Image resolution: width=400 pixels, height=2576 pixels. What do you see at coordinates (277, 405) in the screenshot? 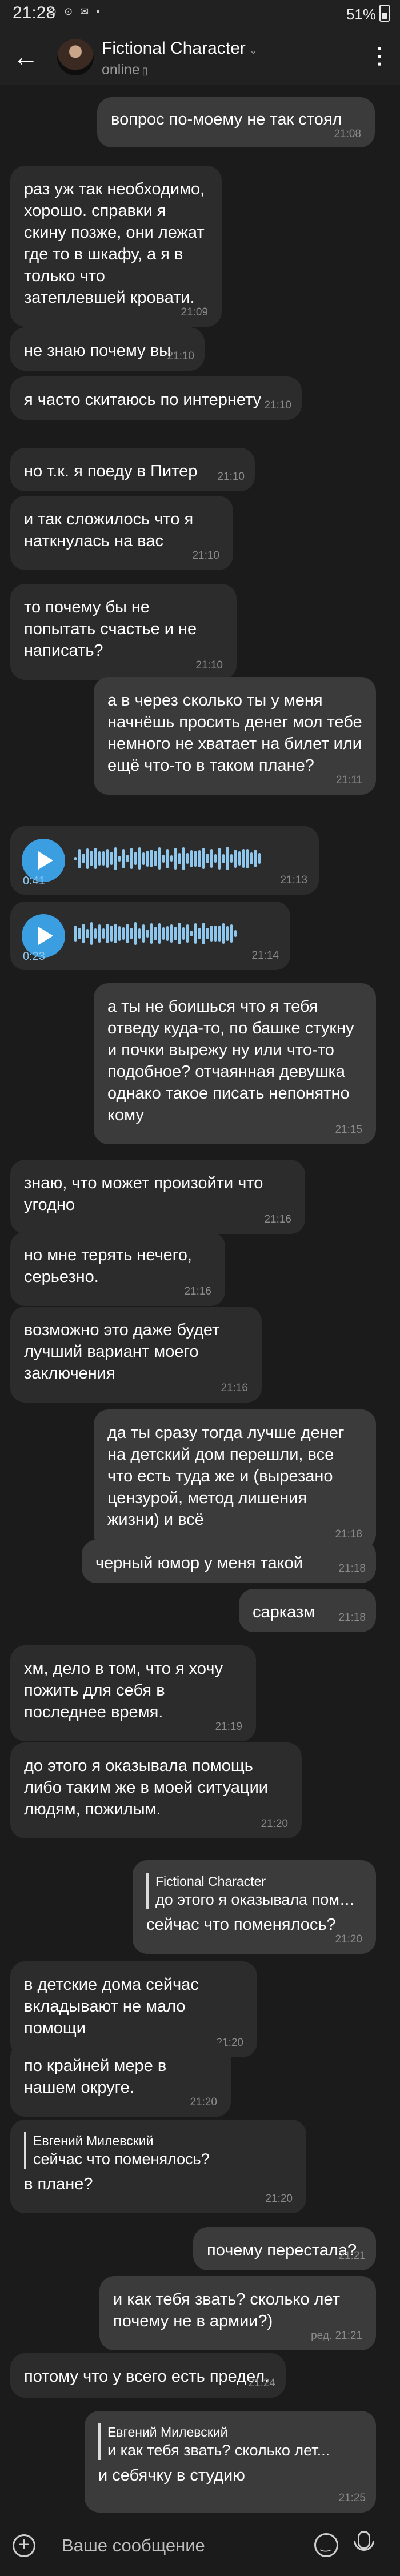
I see `message-time: 21:10` at bounding box center [277, 405].